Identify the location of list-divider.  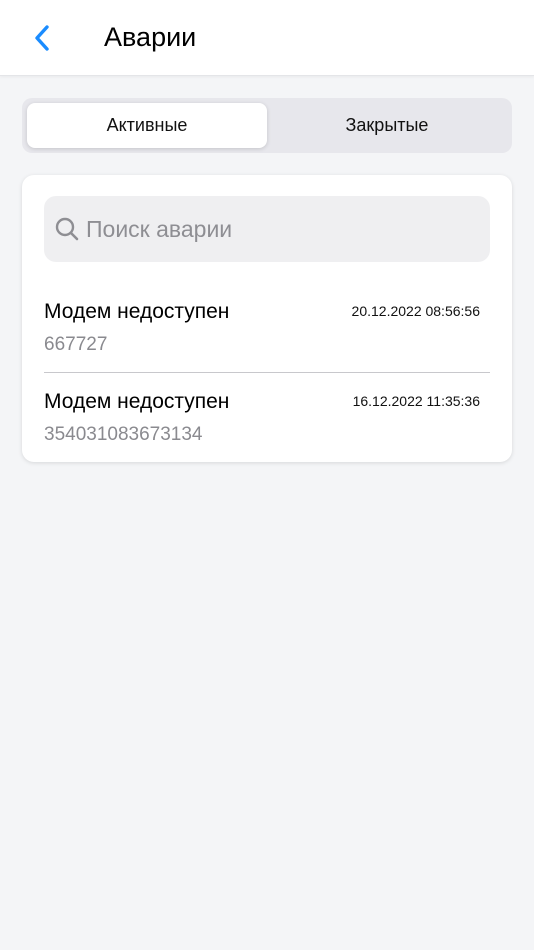
(267, 372).